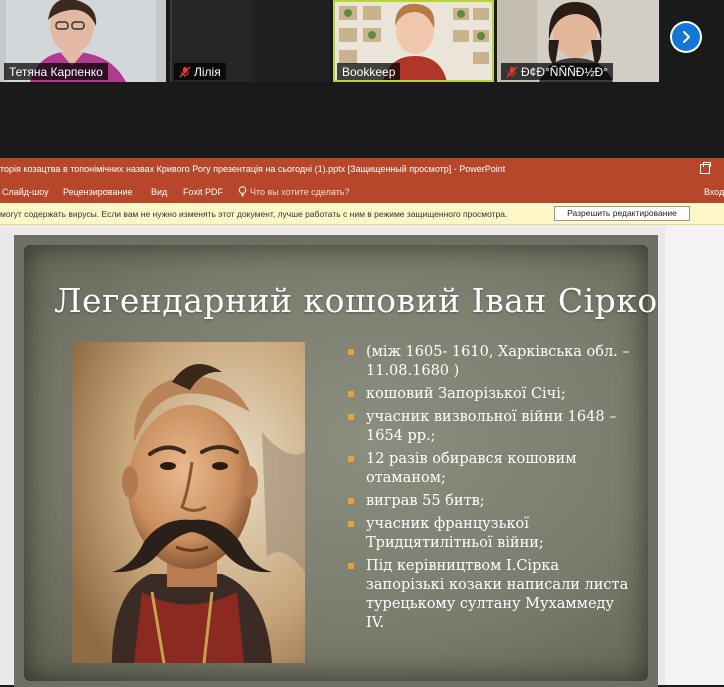 Image resolution: width=724 pixels, height=687 pixels. Describe the element at coordinates (25, 192) in the screenshot. I see `tab-slideshow: Слайд-шоу` at that location.